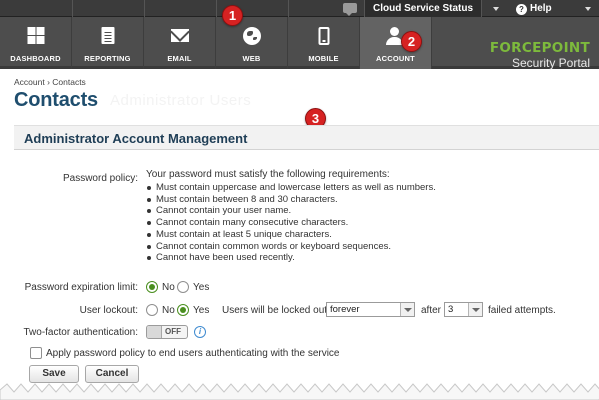 The image size is (599, 400). What do you see at coordinates (370, 309) in the screenshot?
I see `lockout-duration-select: forever` at bounding box center [370, 309].